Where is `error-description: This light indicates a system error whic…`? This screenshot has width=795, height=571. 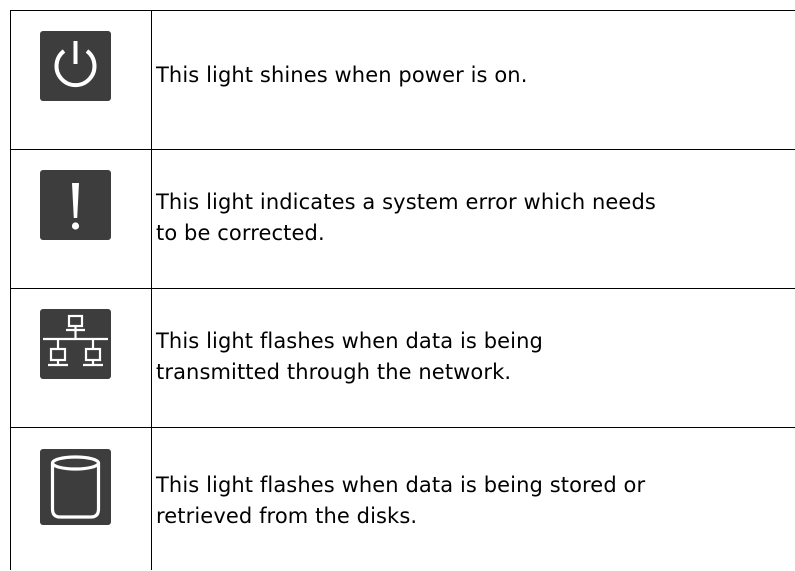
error-description: This light indicates a system error whic… is located at coordinates (406, 217).